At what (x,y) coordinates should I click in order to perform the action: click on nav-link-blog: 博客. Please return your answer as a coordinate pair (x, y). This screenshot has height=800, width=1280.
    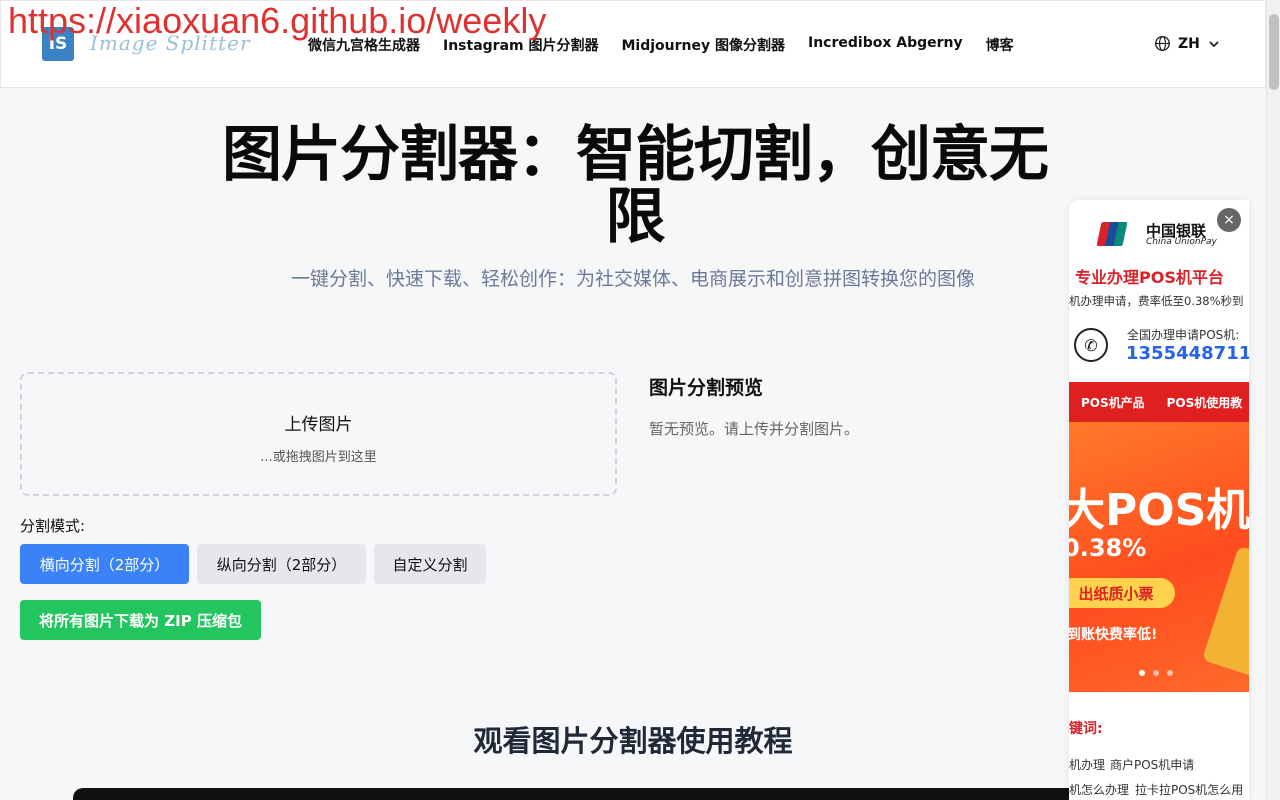
    Looking at the image, I should click on (1000, 45).